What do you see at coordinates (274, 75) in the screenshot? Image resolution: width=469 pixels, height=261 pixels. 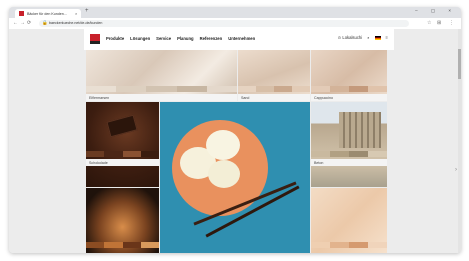 I see `material-tile: Sand` at bounding box center [274, 75].